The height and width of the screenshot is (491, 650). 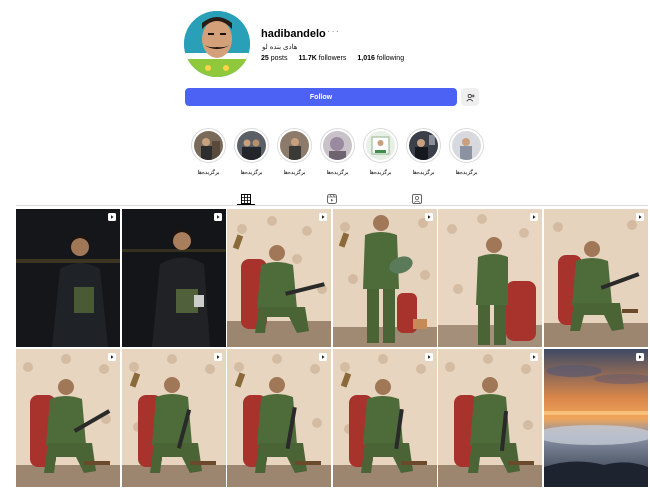 What do you see at coordinates (217, 44) in the screenshot?
I see `profile-avatar` at bounding box center [217, 44].